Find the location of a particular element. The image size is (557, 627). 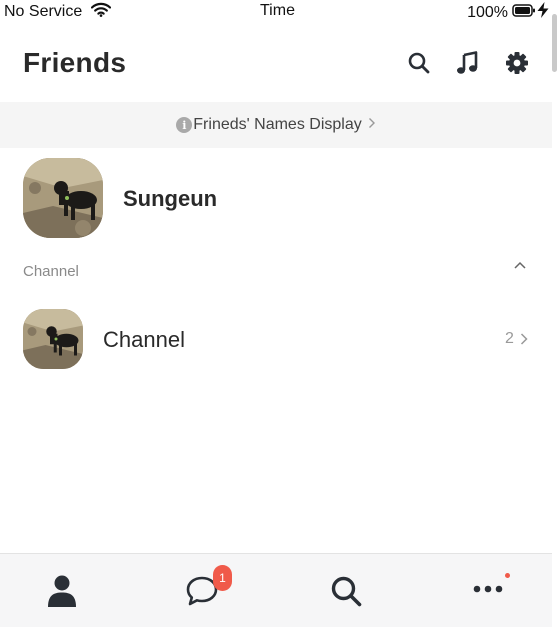

status-time: Time is located at coordinates (277, 10).